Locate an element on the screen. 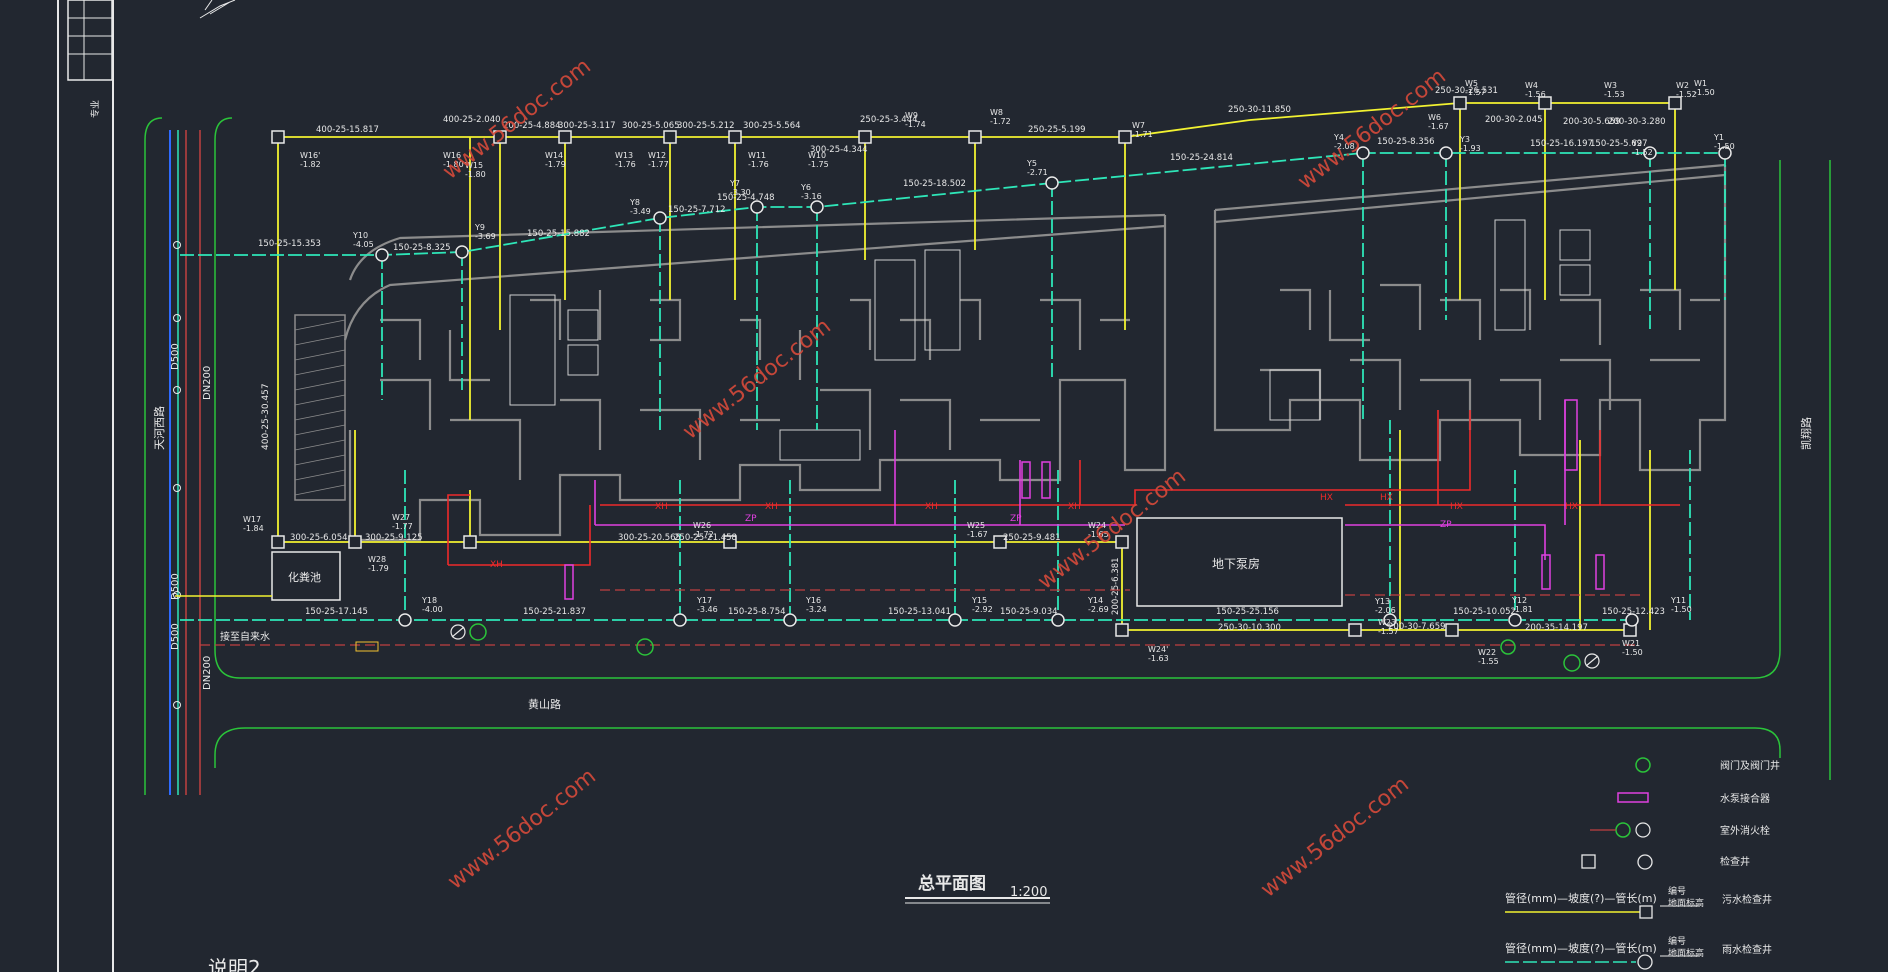  sewer-well-id: W2 is located at coordinates (1682, 85).